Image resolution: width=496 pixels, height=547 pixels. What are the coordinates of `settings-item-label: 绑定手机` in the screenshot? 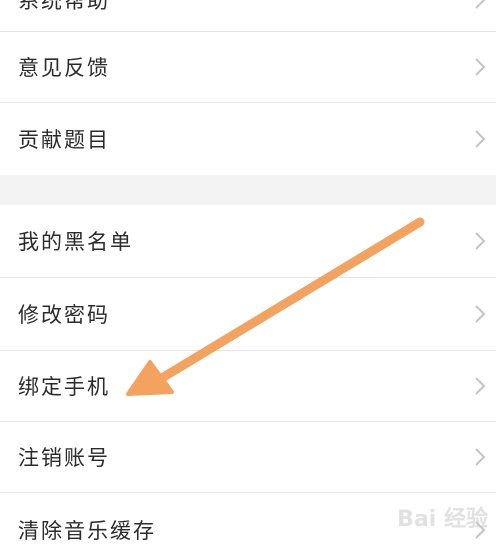 It's located at (64, 387).